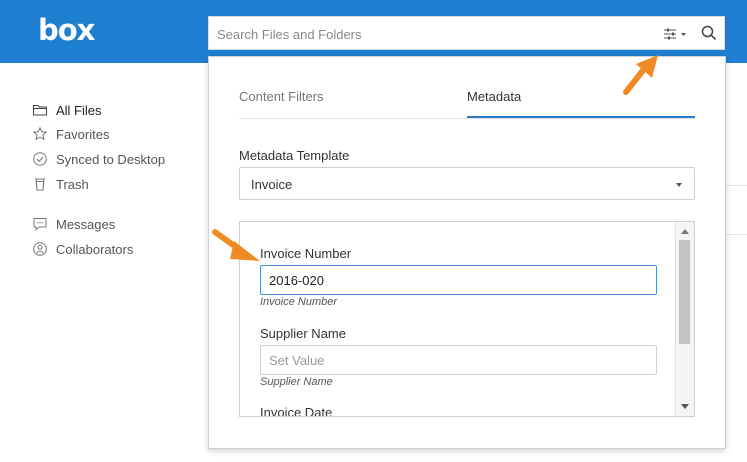 Image resolution: width=747 pixels, height=462 pixels. I want to click on invoice-number-field, so click(458, 280).